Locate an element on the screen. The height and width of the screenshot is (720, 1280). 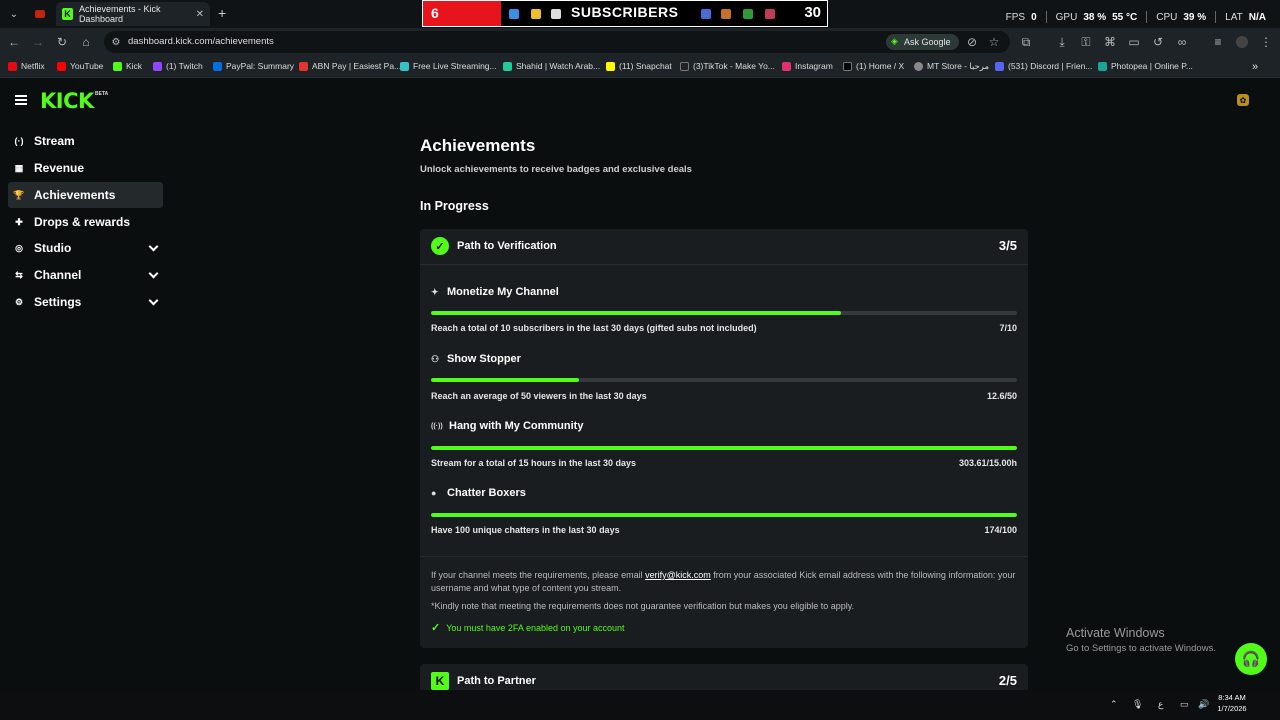
reload-icon: ↻ is located at coordinates (62, 42).